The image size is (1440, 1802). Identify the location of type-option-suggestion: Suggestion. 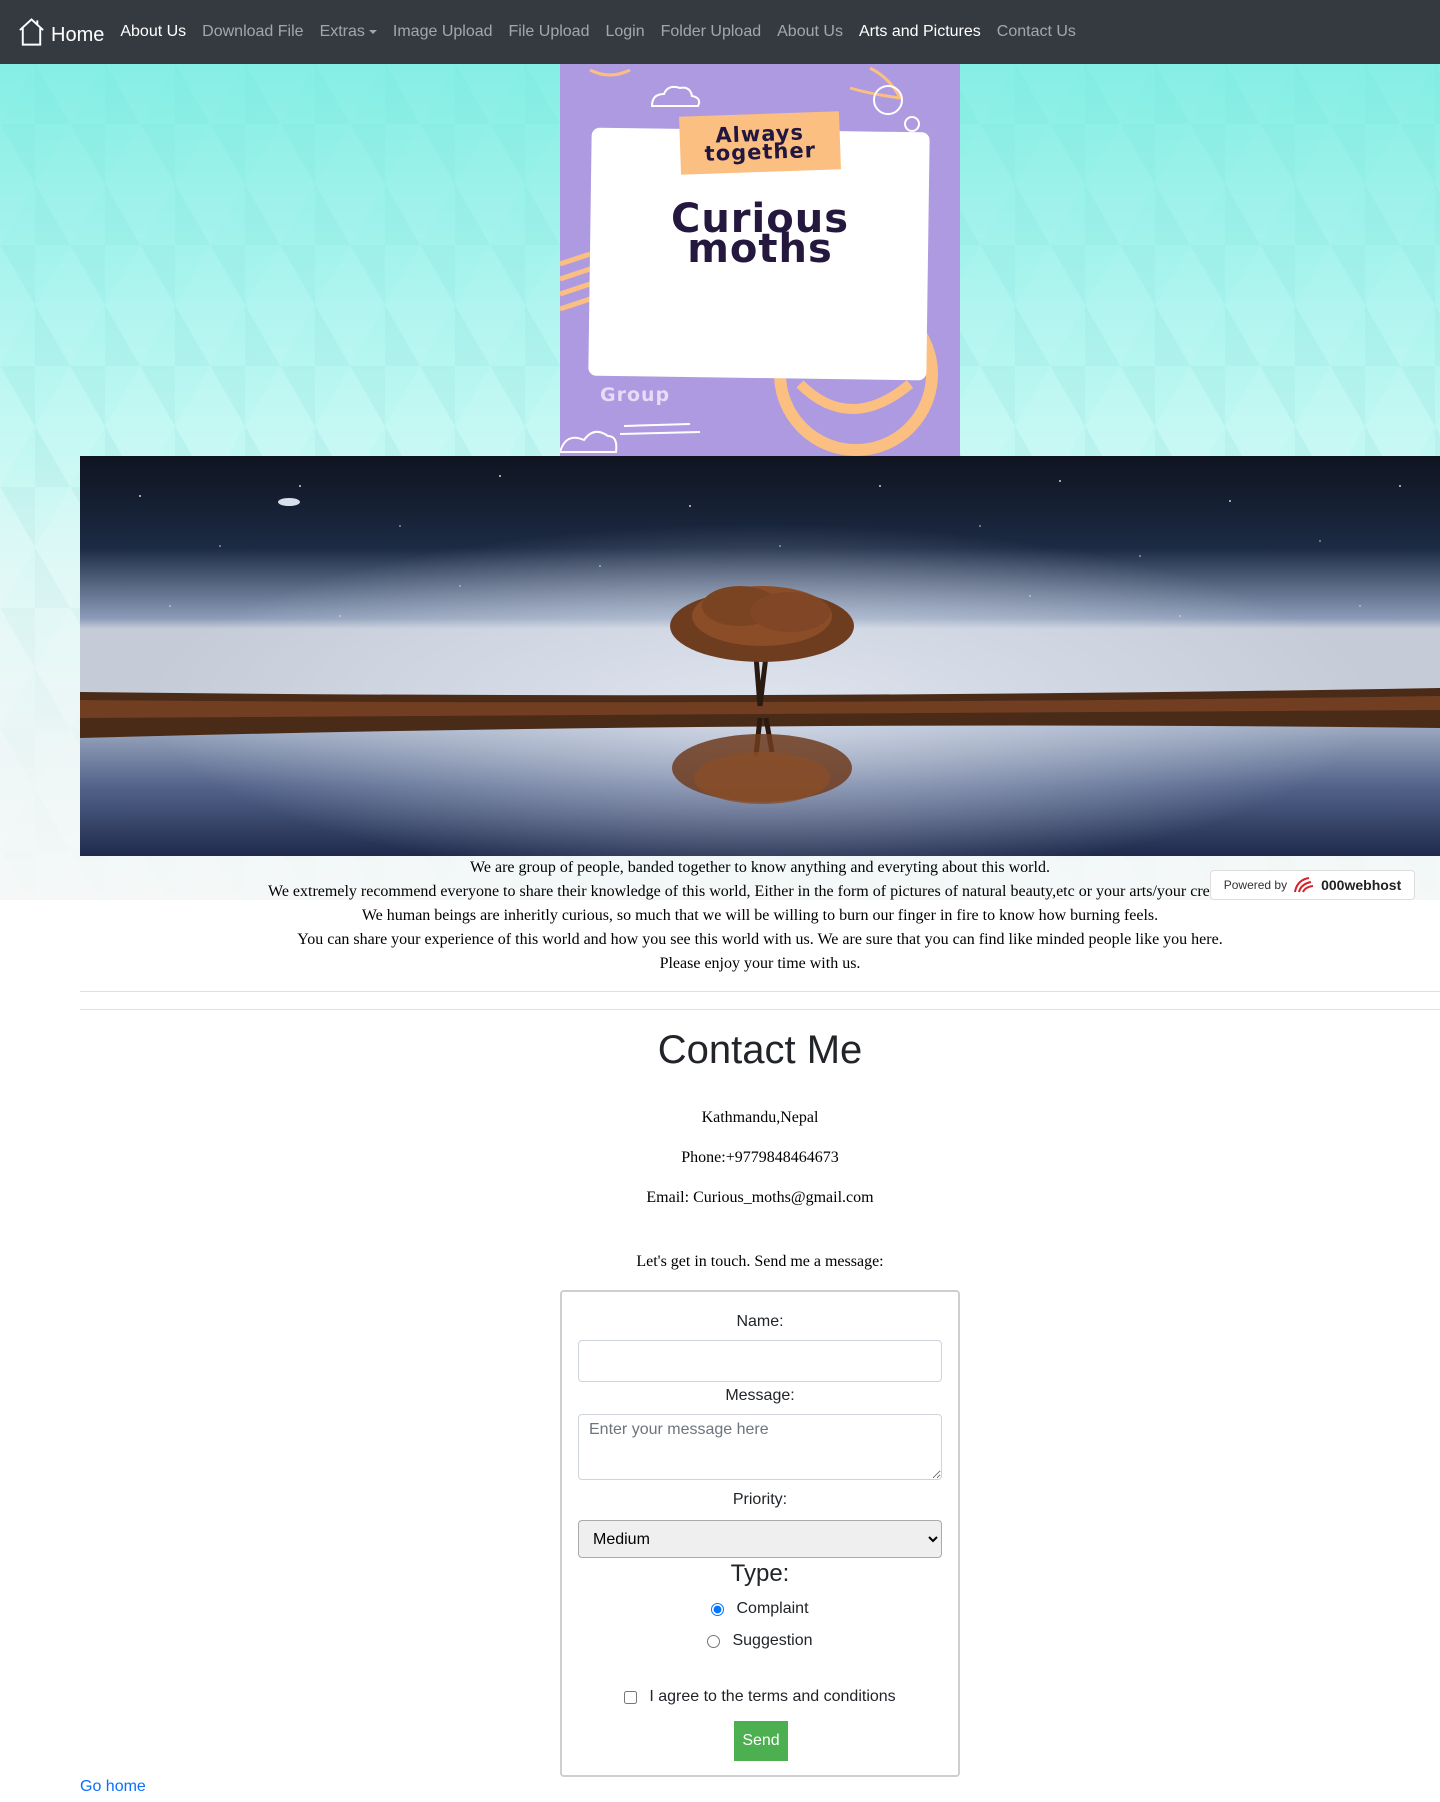
(760, 1641).